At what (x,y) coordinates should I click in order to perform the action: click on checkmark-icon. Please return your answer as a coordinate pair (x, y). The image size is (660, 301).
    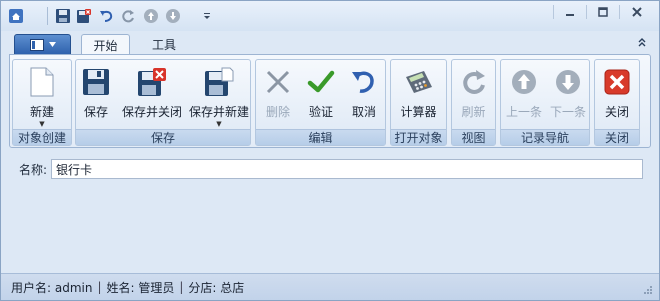
    Looking at the image, I should click on (321, 82).